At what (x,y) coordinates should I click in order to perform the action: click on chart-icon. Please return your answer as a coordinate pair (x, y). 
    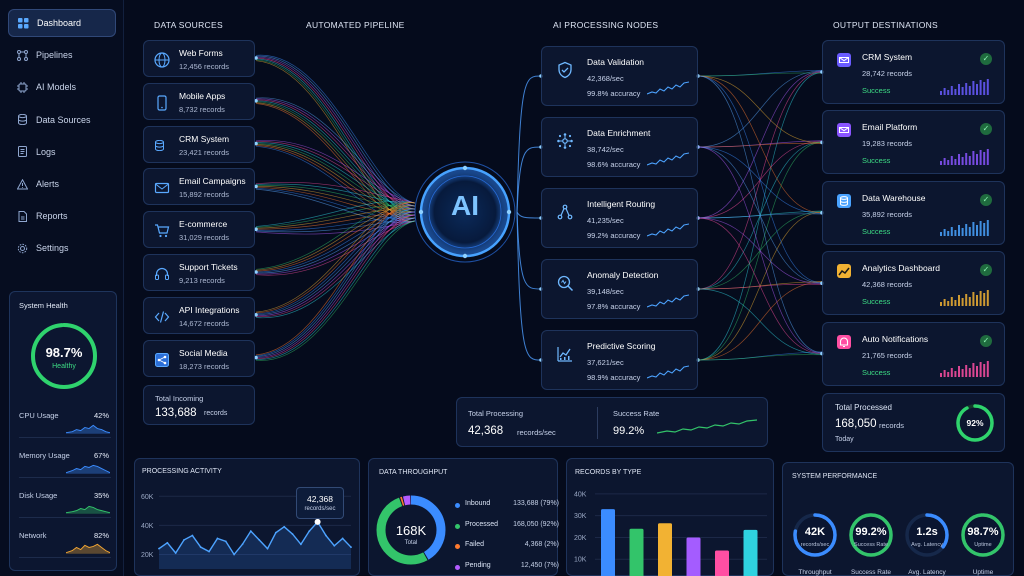
    Looking at the image, I should click on (565, 354).